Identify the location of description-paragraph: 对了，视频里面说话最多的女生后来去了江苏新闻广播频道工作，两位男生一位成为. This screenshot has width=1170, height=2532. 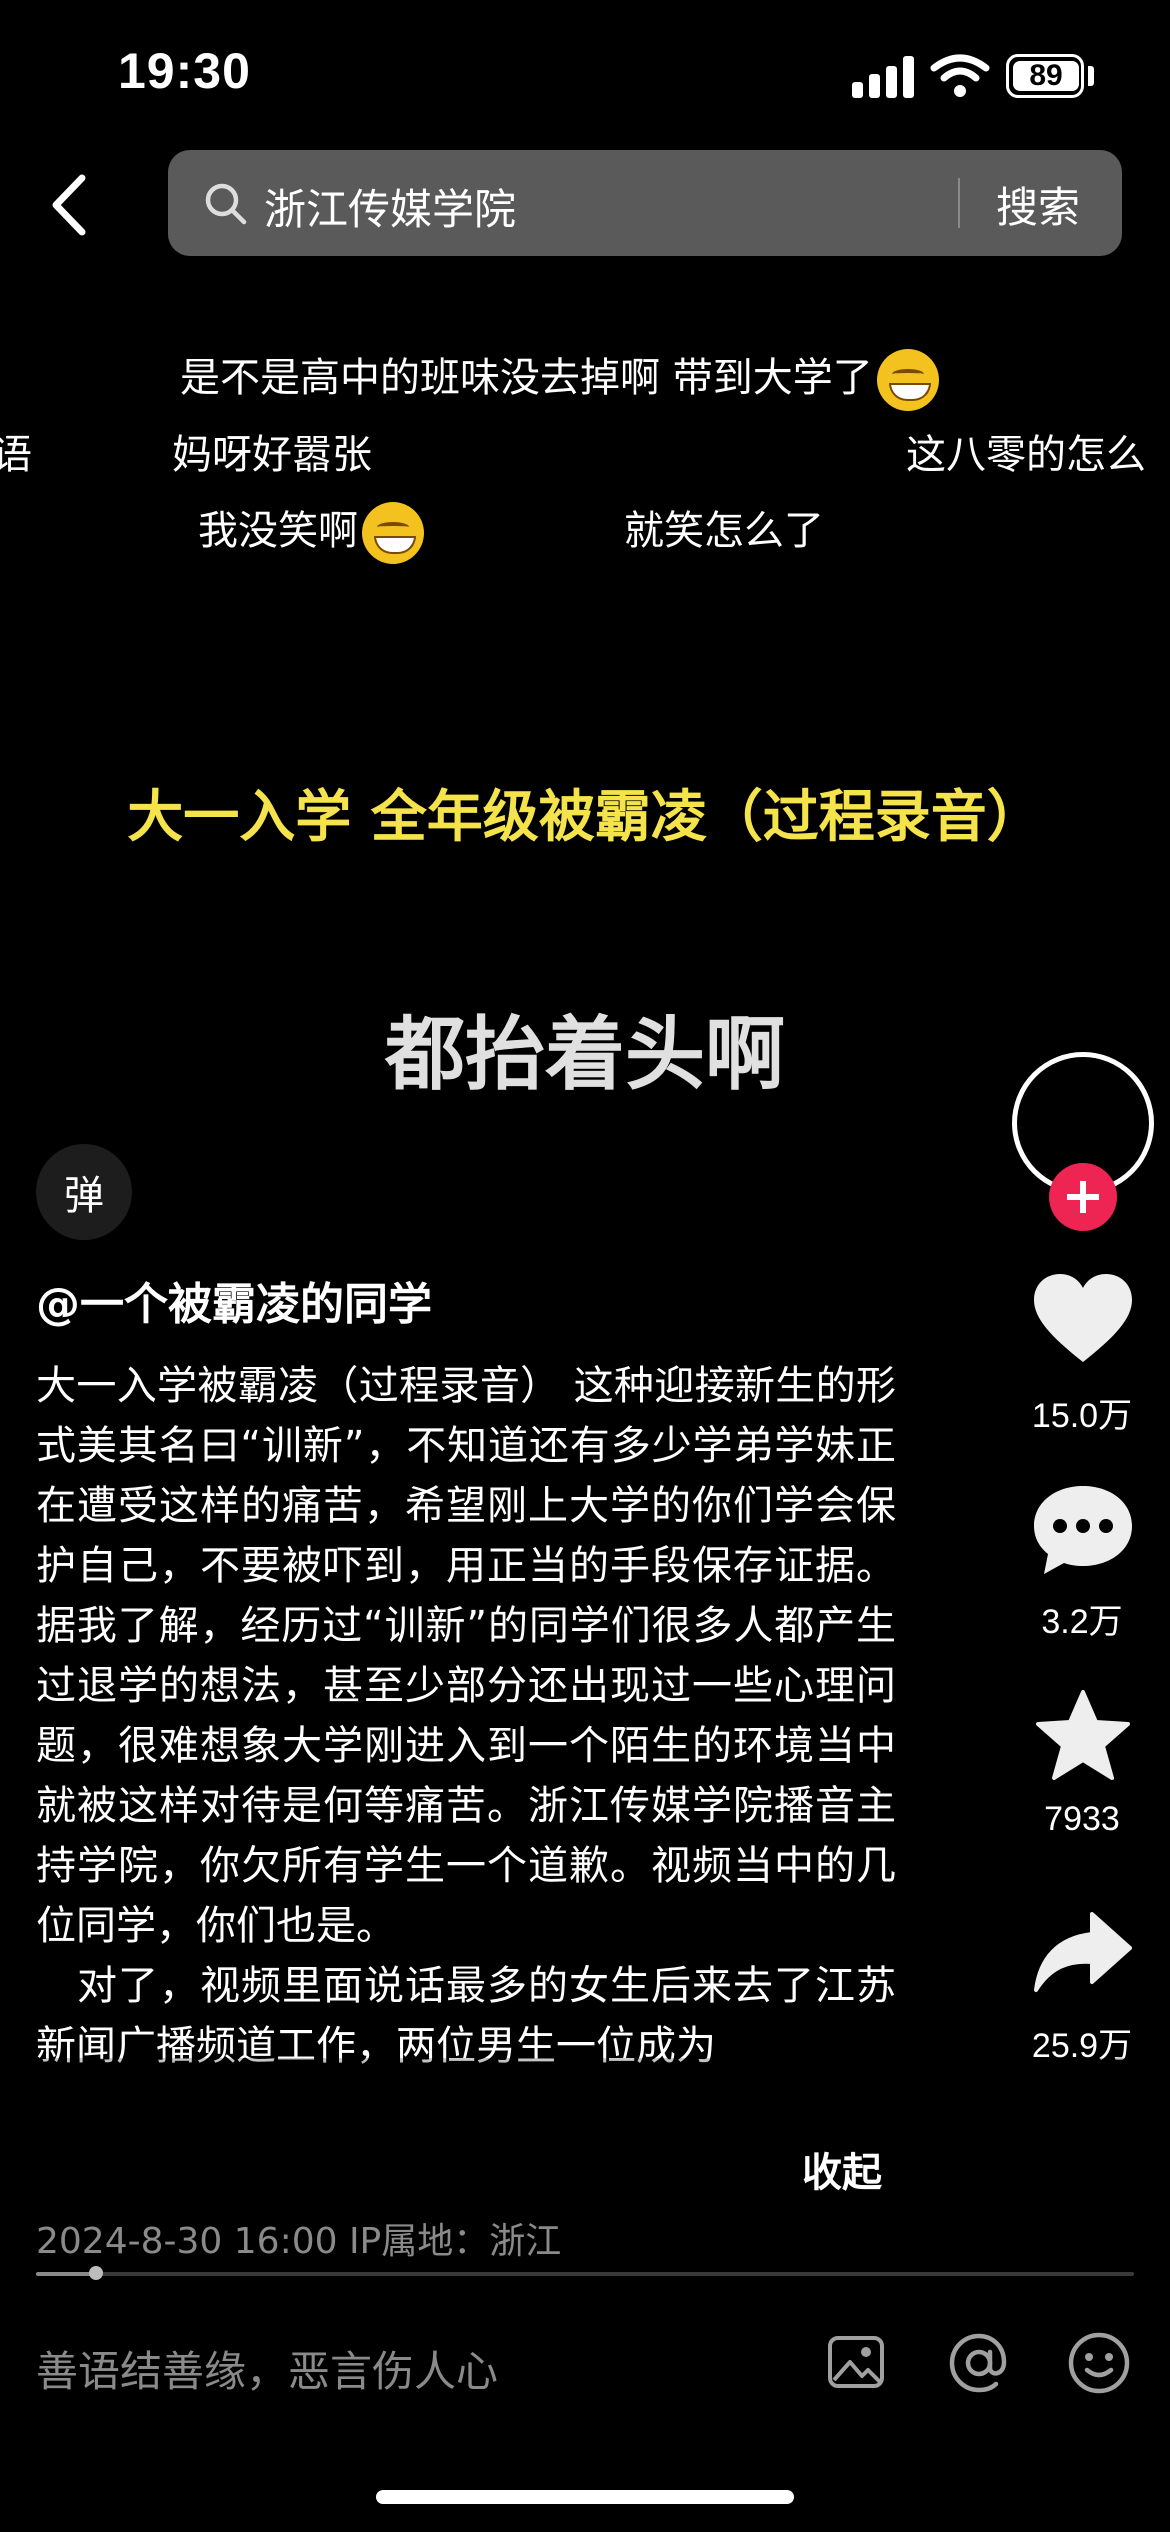
(466, 2016).